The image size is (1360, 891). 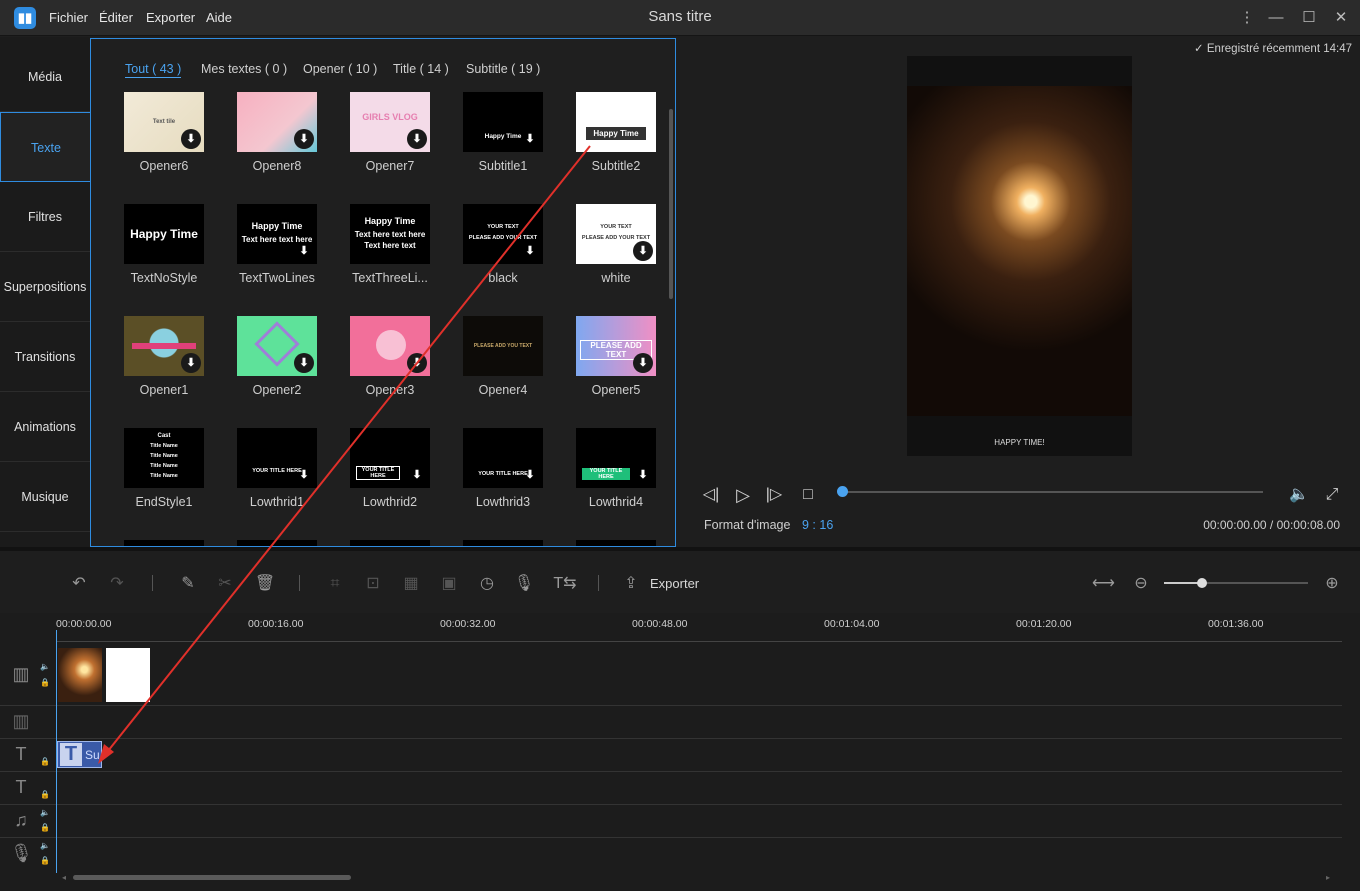 What do you see at coordinates (674, 583) in the screenshot?
I see `export-button: Exporter` at bounding box center [674, 583].